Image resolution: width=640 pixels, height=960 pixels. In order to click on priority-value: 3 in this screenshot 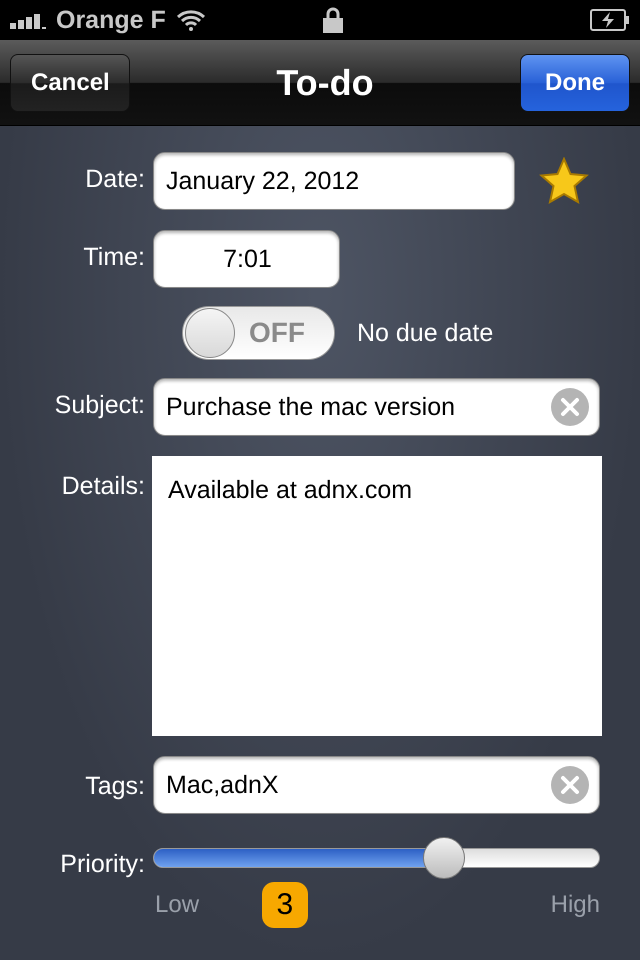, I will do `click(285, 905)`.